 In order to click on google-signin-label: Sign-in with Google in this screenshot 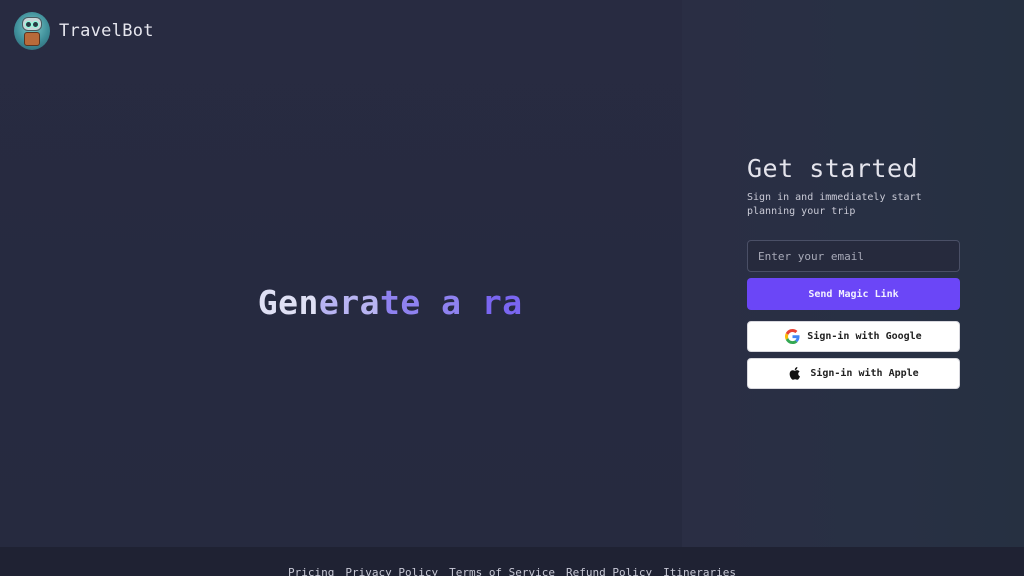, I will do `click(864, 336)`.